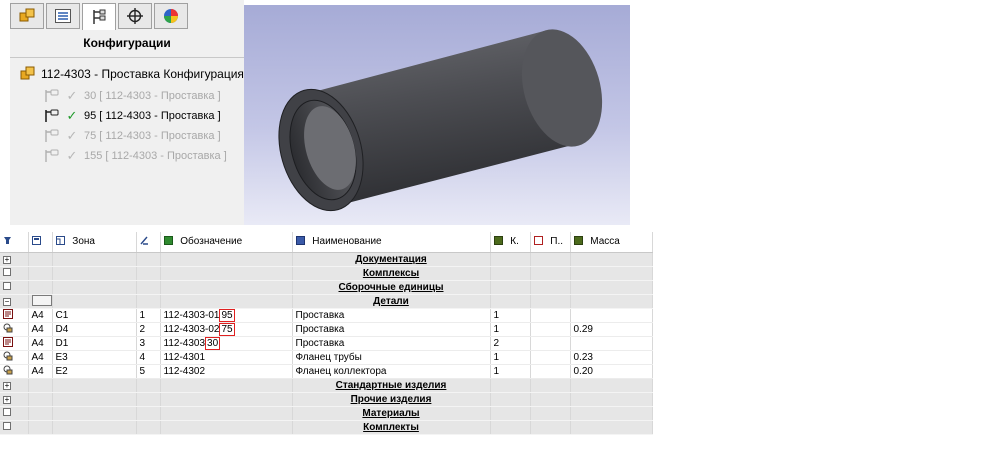  What do you see at coordinates (578, 241) in the screenshot?
I see `mass-column-icon` at bounding box center [578, 241].